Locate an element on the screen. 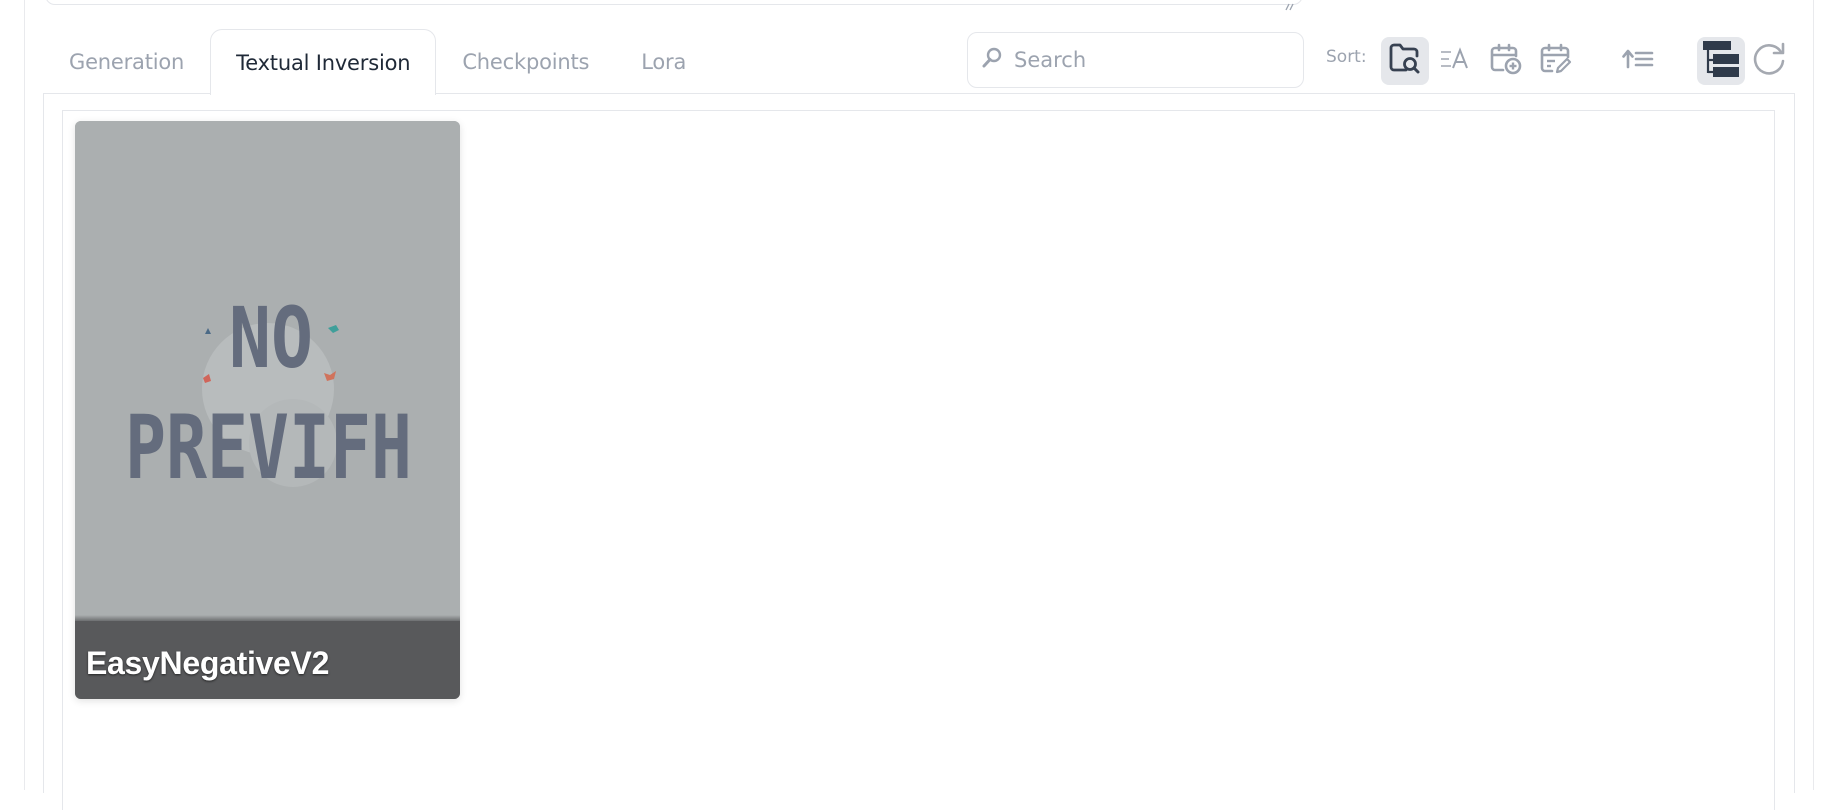 The image size is (1829, 810). refresh-button is located at coordinates (1769, 61).